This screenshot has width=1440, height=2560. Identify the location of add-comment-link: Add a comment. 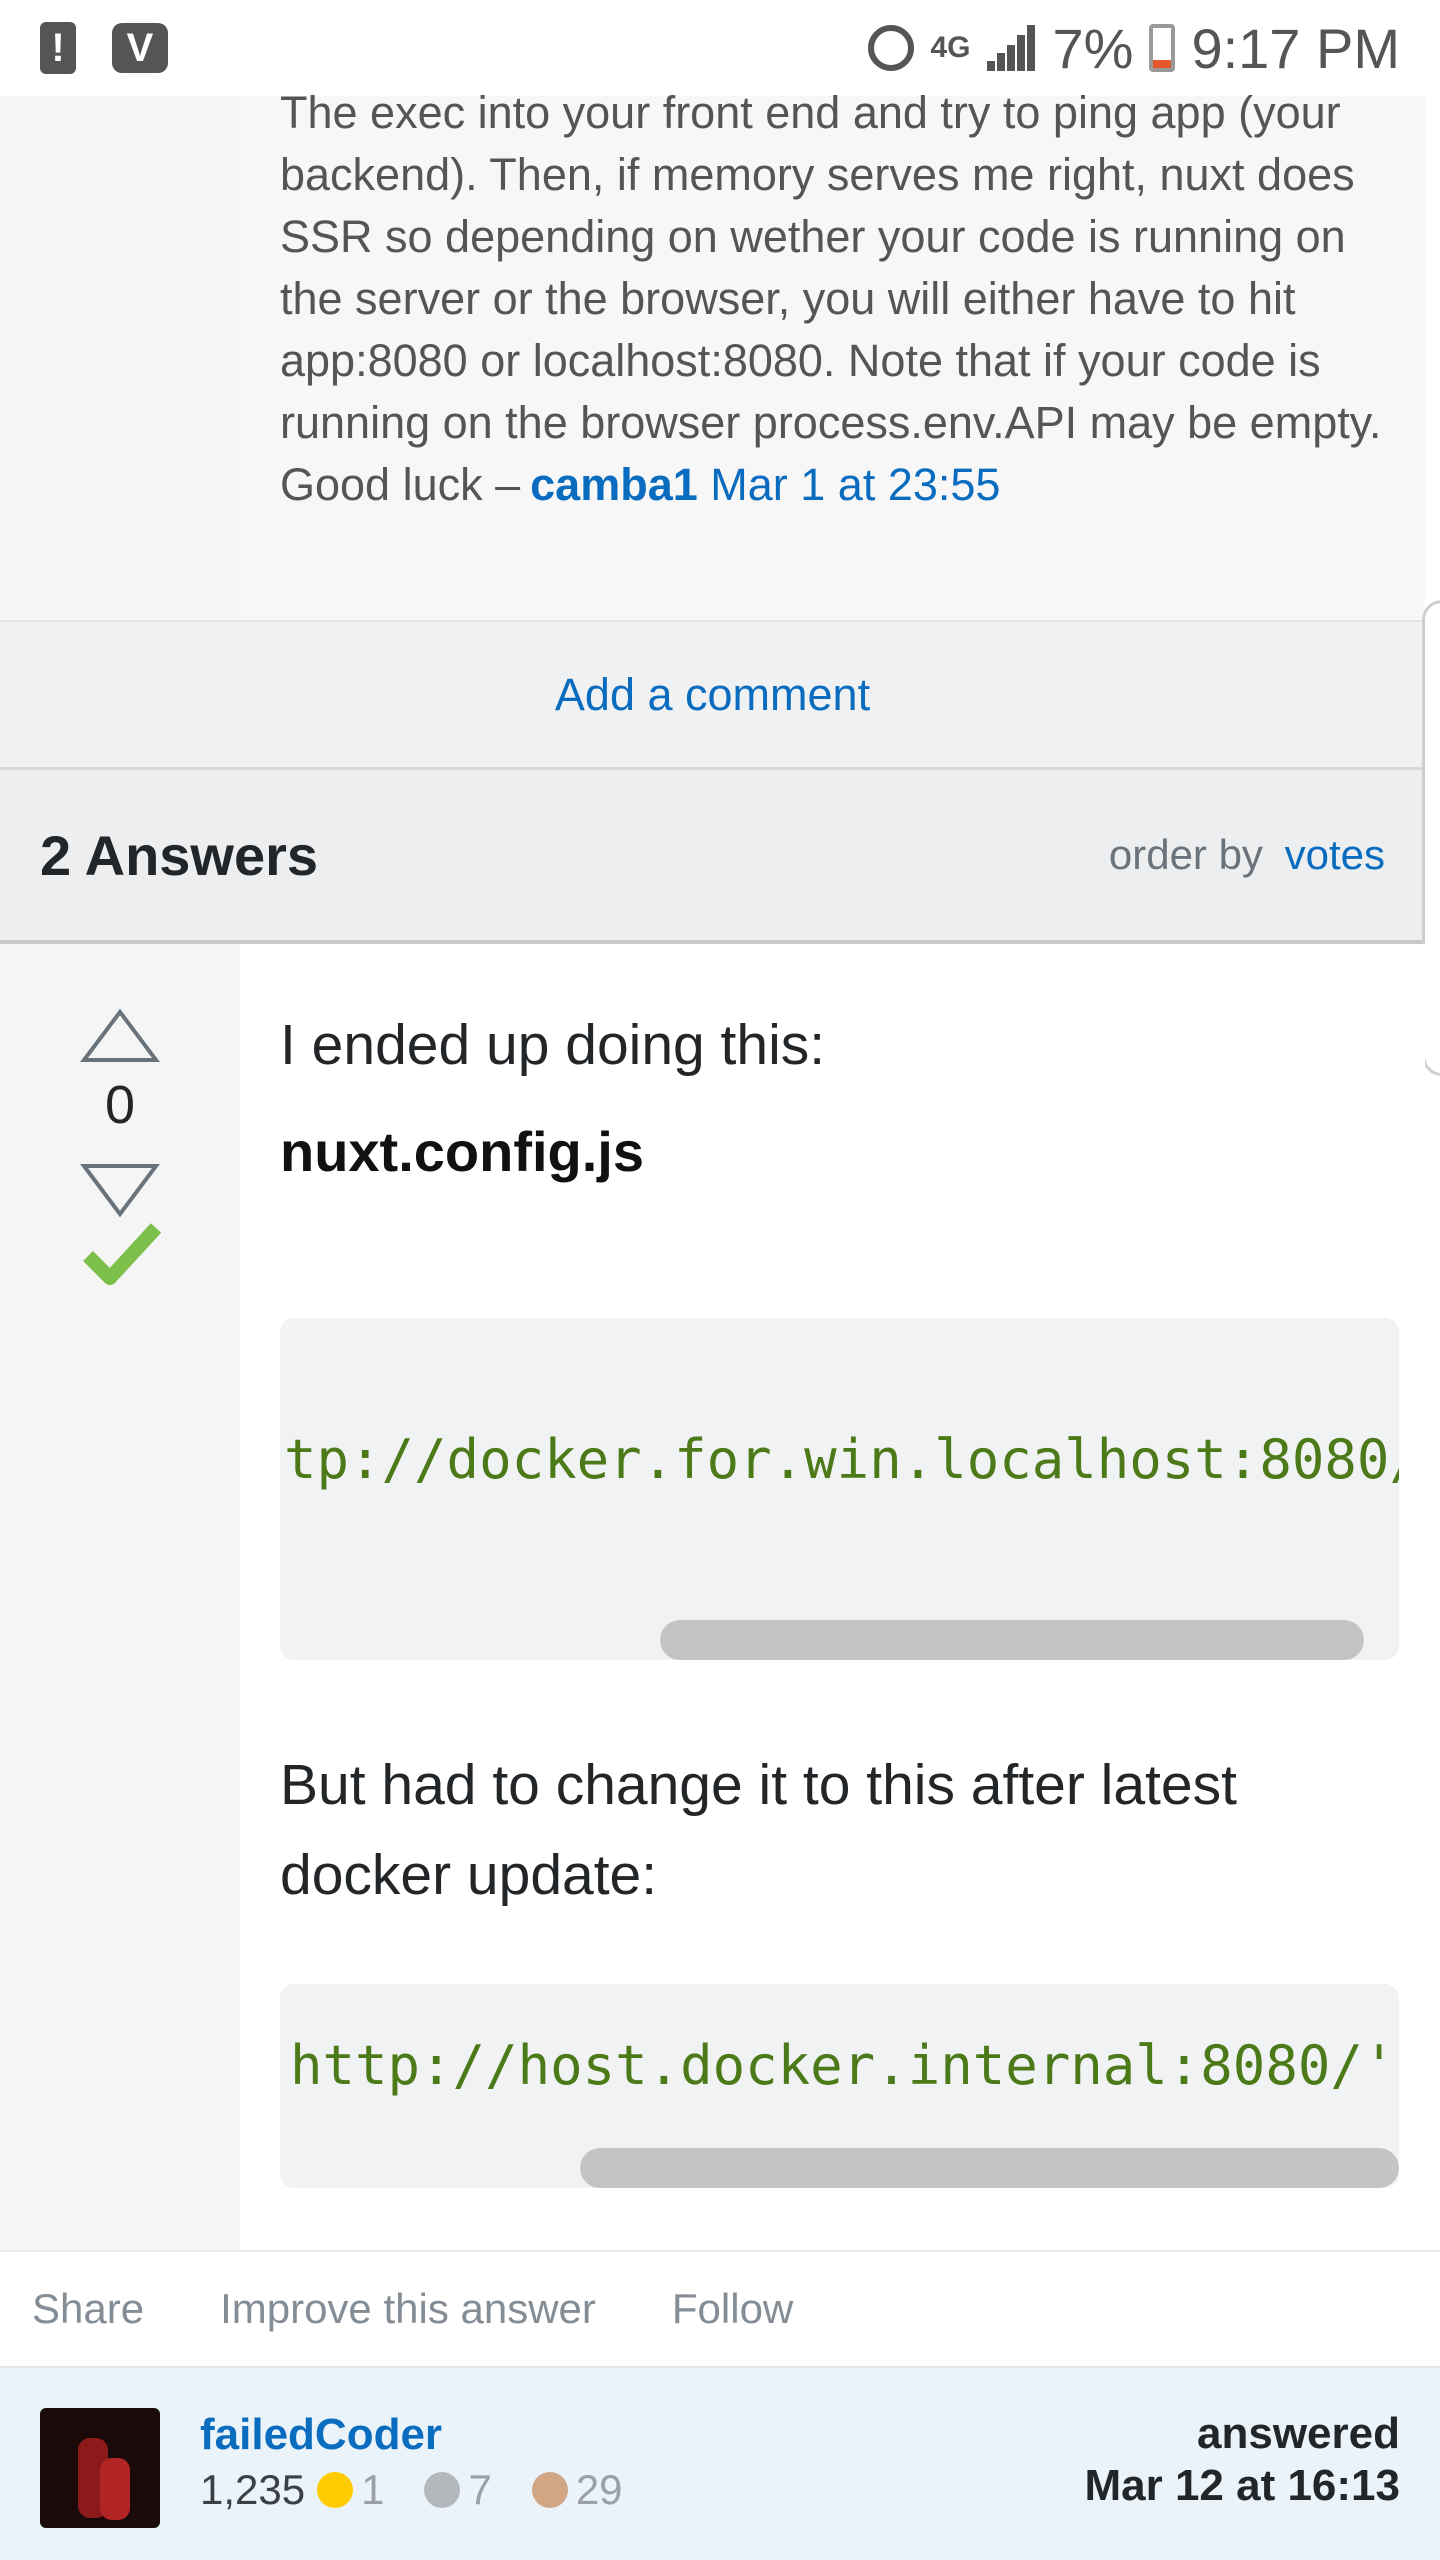
(712, 695).